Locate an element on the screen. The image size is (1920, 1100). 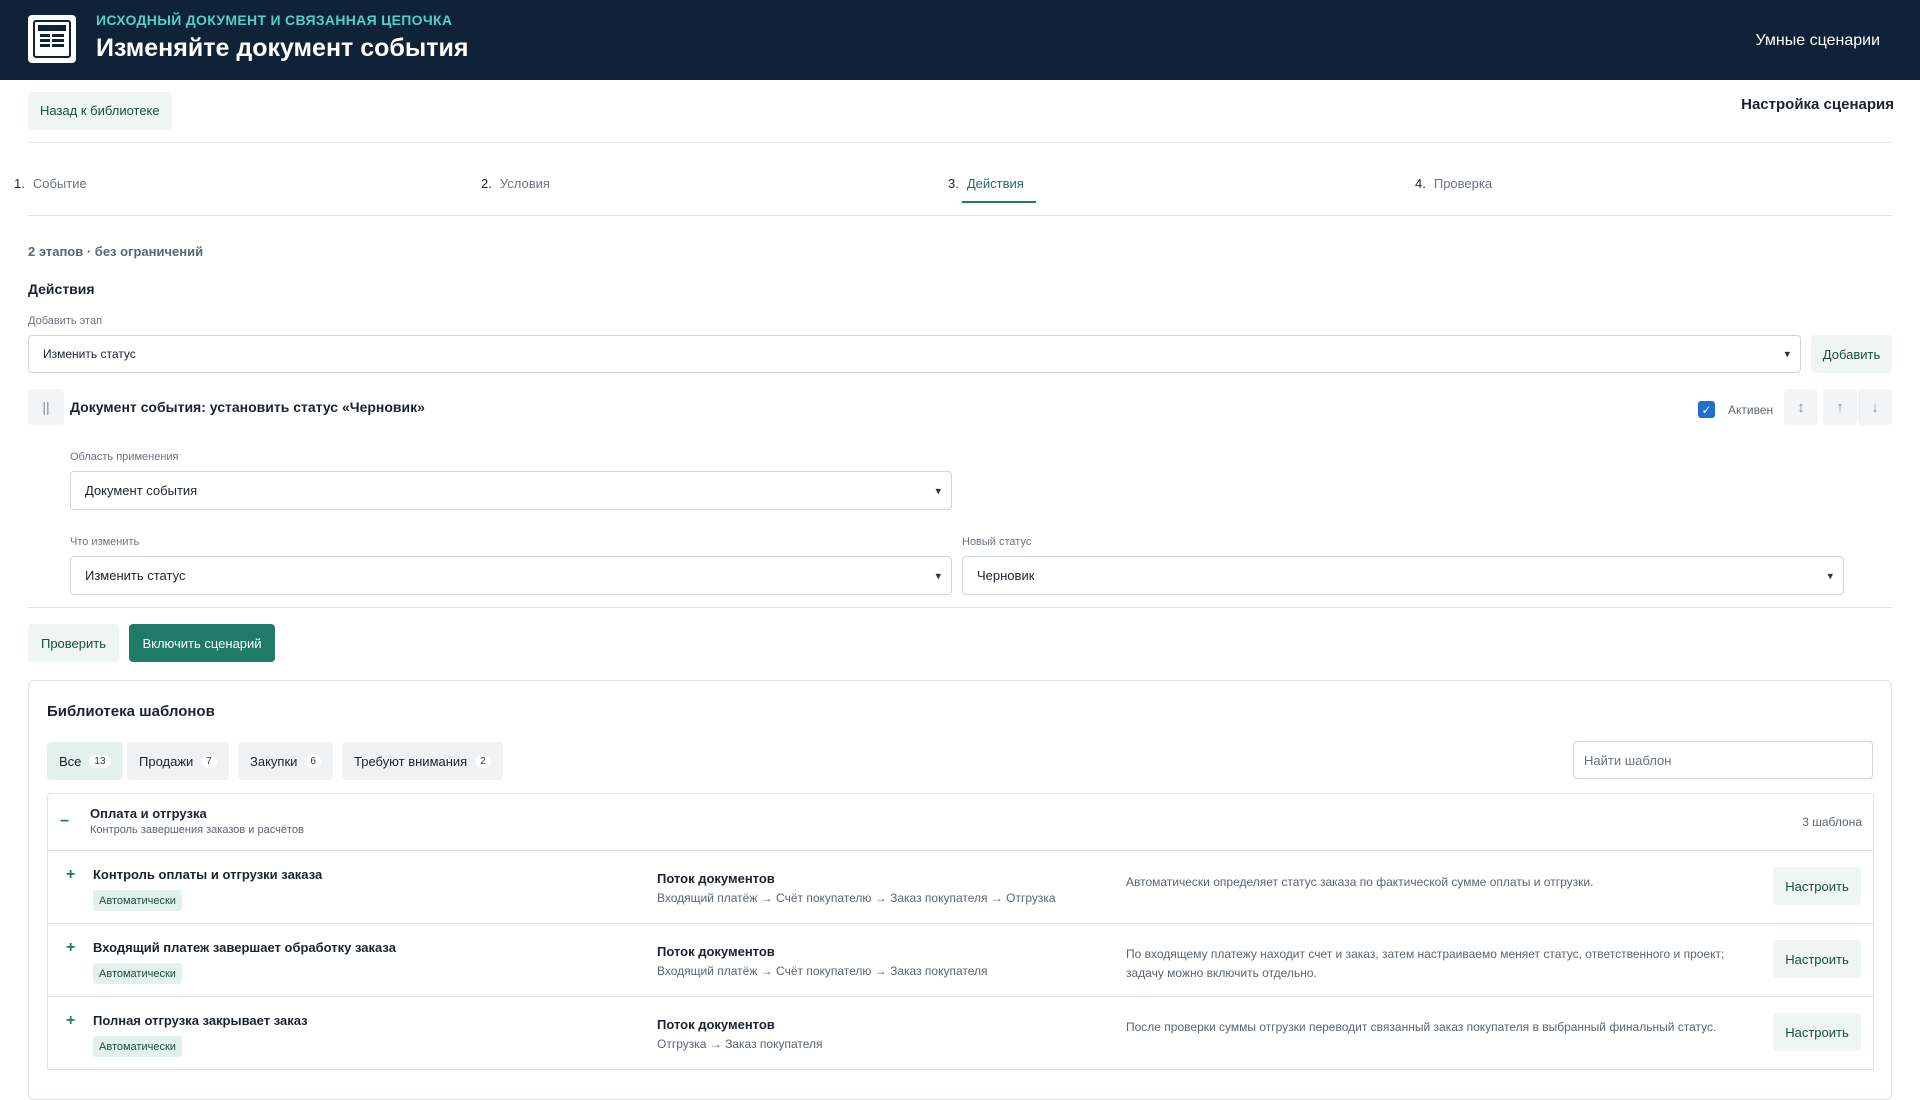
step-number: 3. is located at coordinates (953, 183).